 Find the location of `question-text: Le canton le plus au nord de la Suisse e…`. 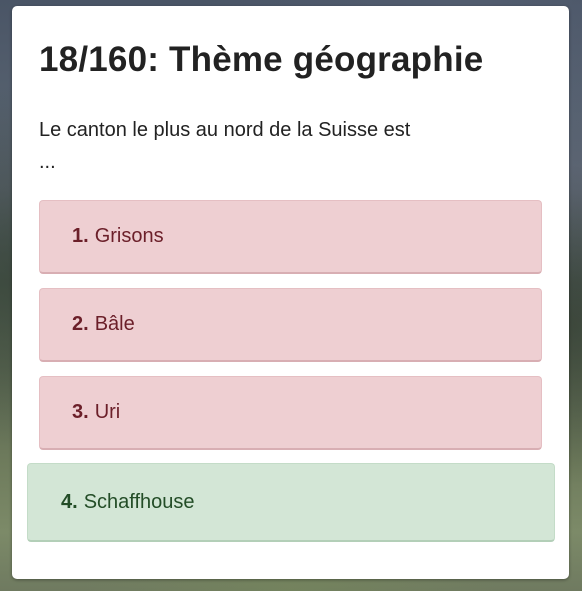

question-text: Le canton le plus au nord de la Suisse e… is located at coordinates (259, 146).